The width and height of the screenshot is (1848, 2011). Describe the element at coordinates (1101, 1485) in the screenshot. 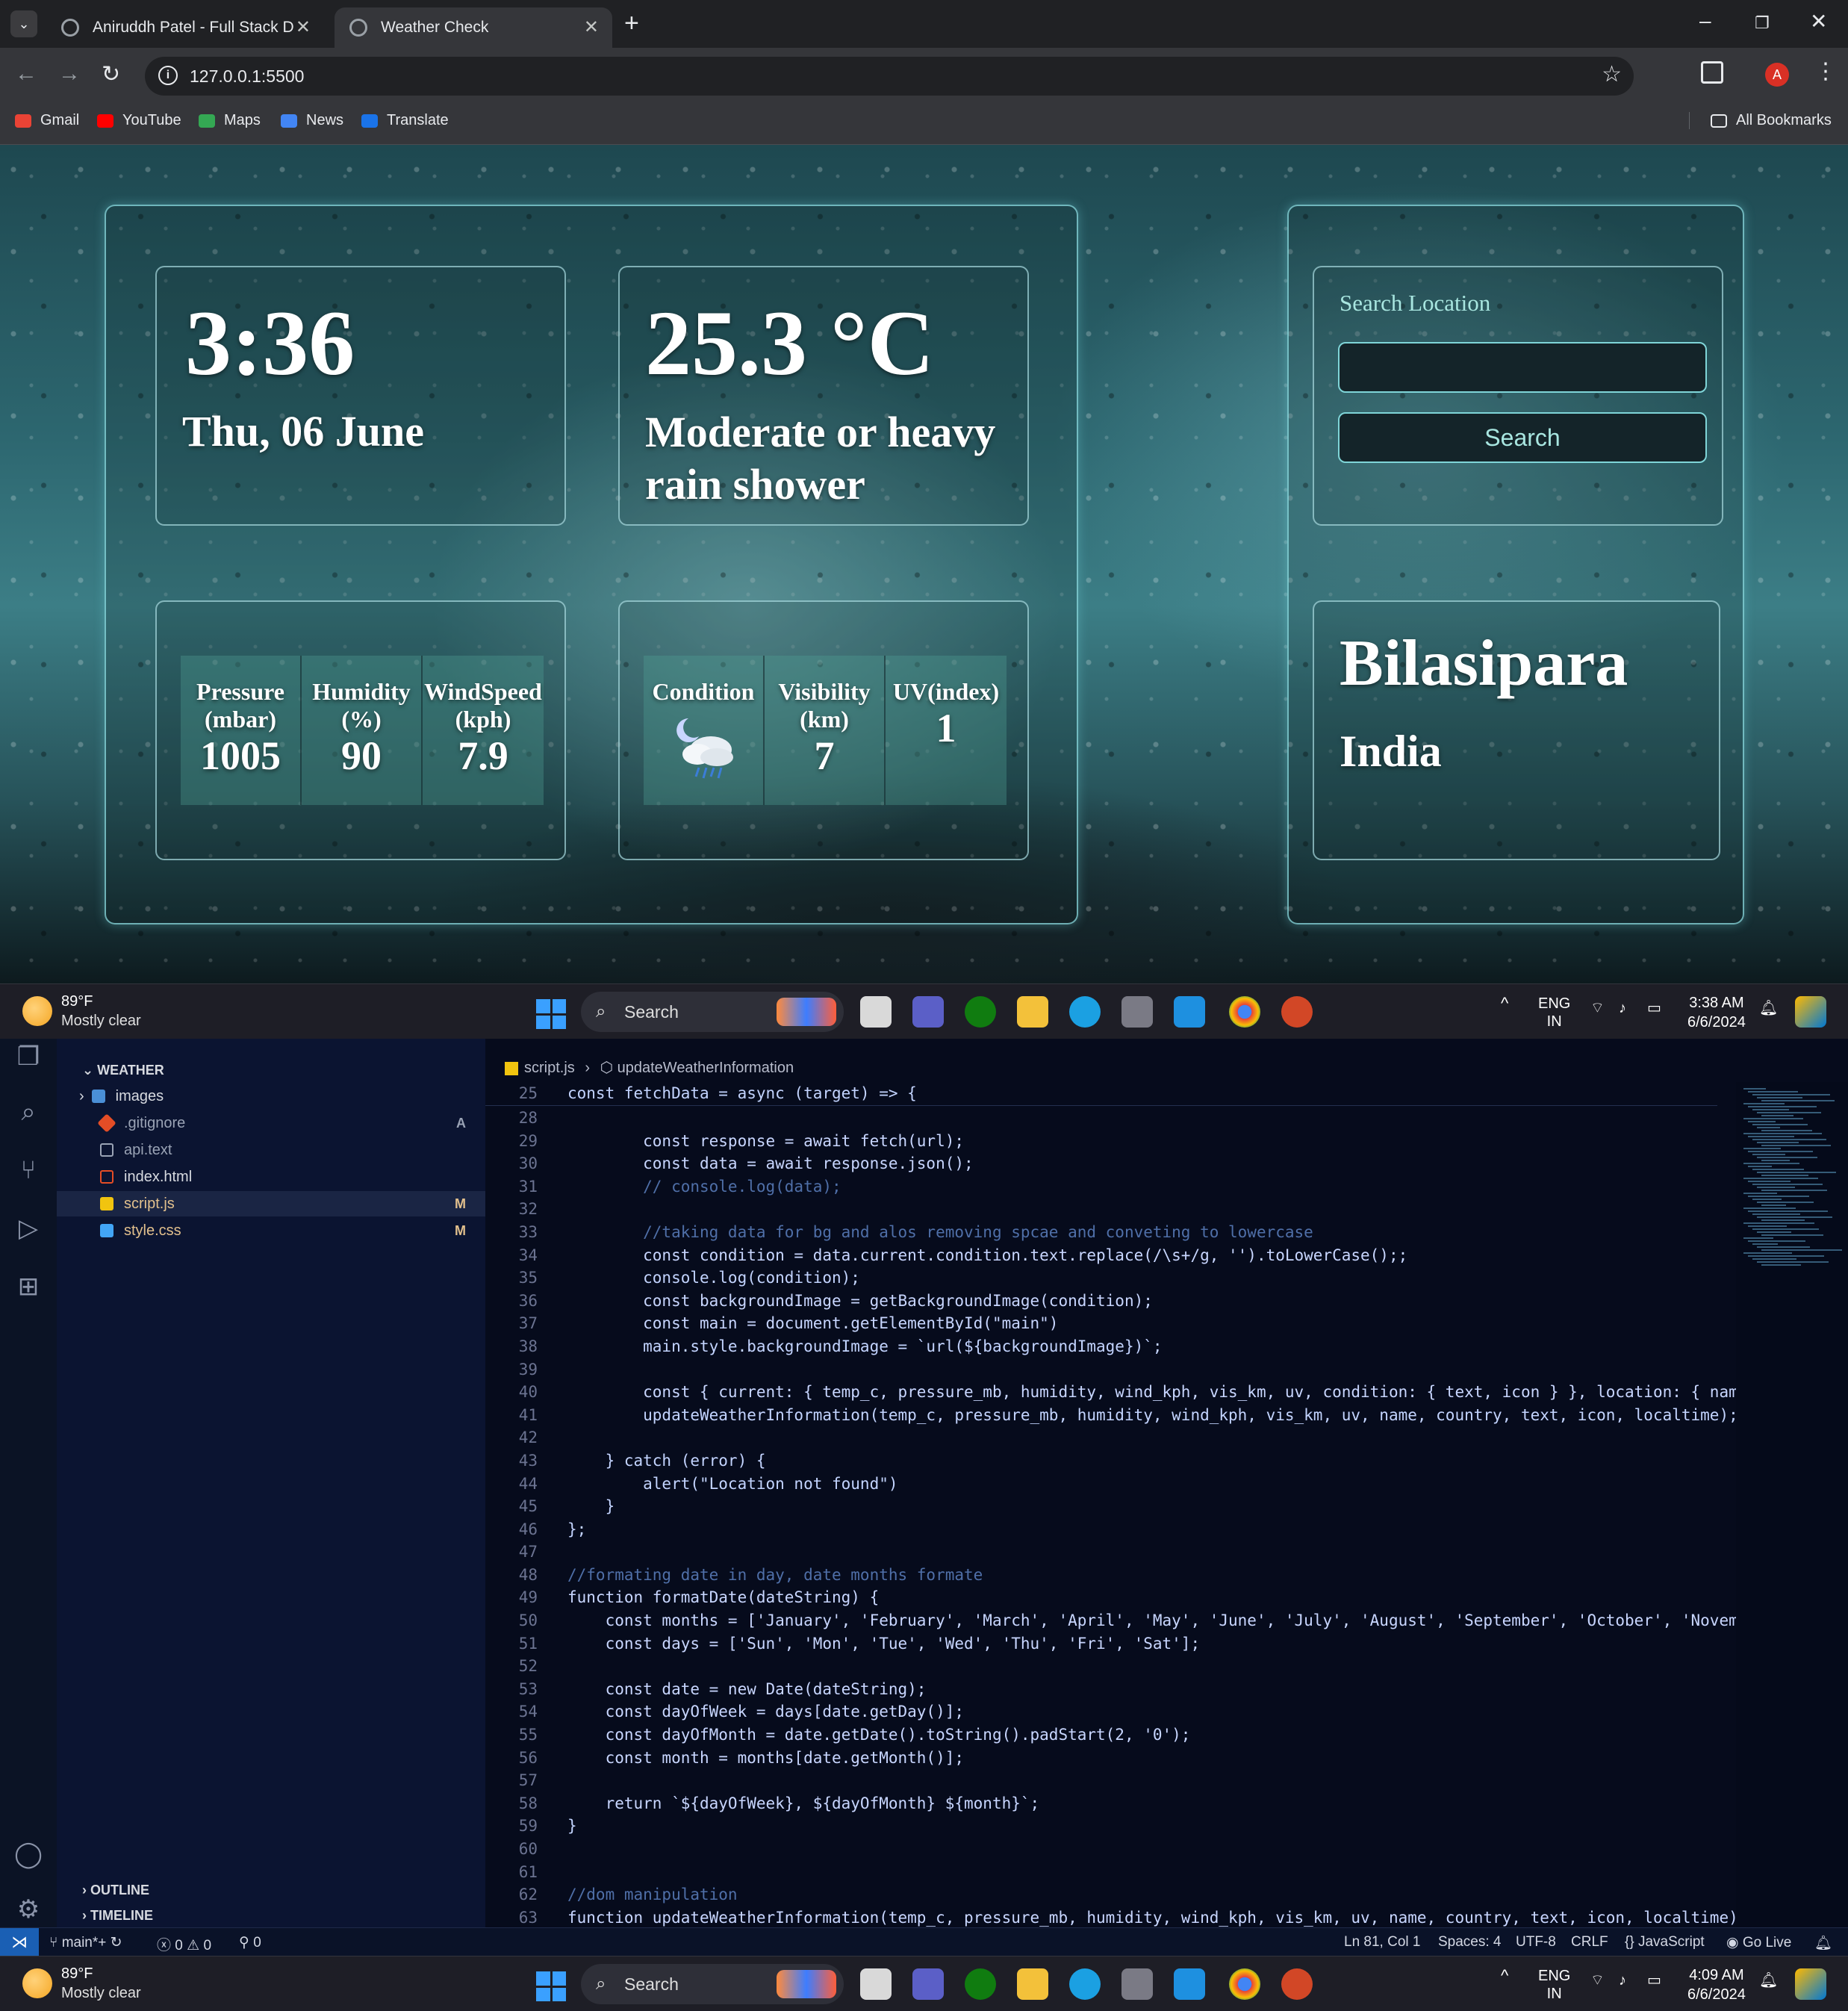

I see `code-line: 44 alert("Location not found")` at that location.